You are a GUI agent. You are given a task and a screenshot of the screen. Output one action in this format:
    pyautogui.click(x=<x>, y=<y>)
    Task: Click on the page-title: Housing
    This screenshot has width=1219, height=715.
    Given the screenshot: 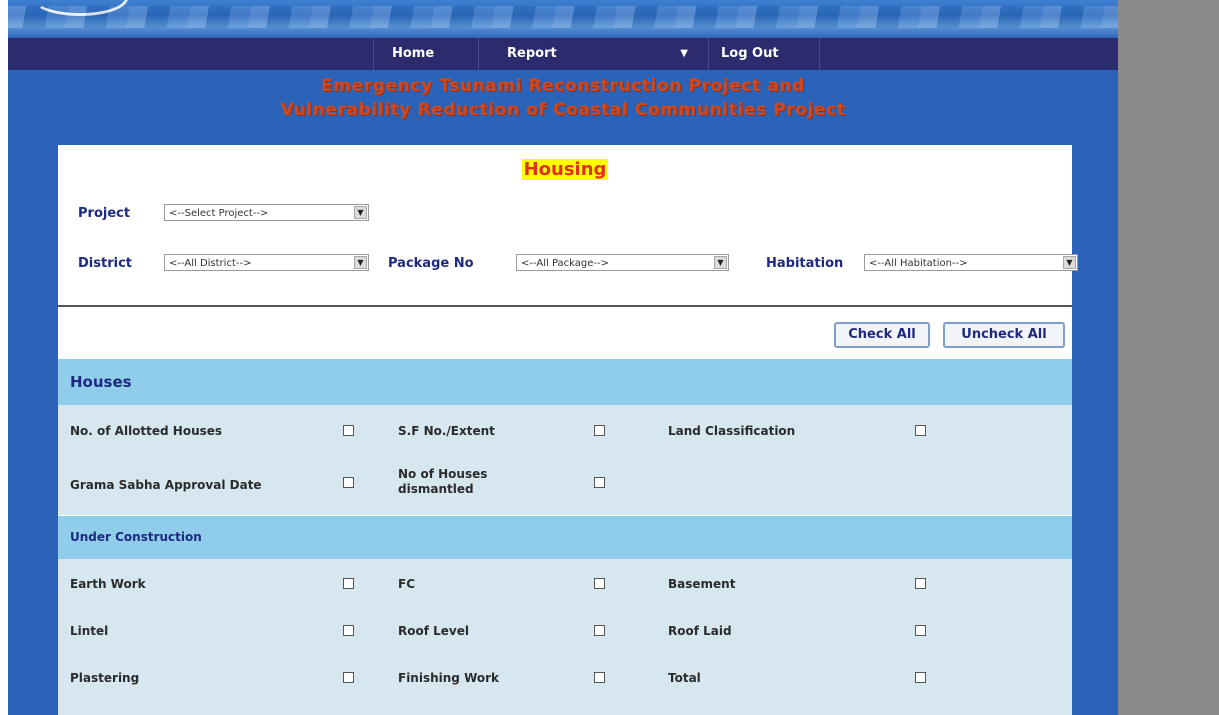 What is the action you would take?
    pyautogui.click(x=565, y=169)
    